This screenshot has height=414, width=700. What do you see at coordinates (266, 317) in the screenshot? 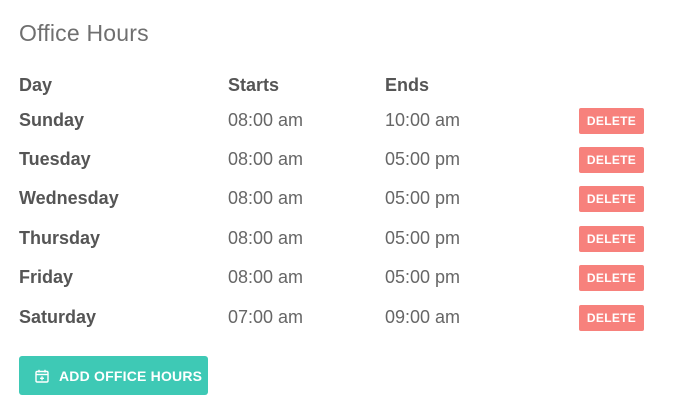
I see `row-starts: 07:00 am` at bounding box center [266, 317].